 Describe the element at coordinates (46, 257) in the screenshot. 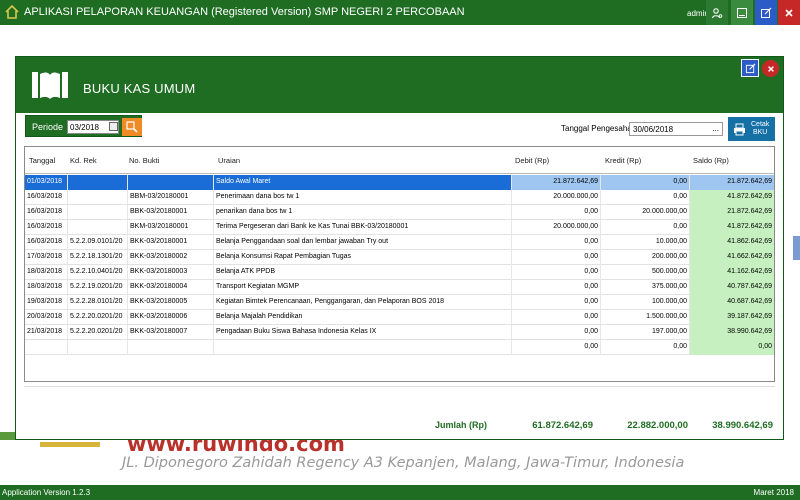

I see `cell-tanggal: 17/03/2018` at that location.